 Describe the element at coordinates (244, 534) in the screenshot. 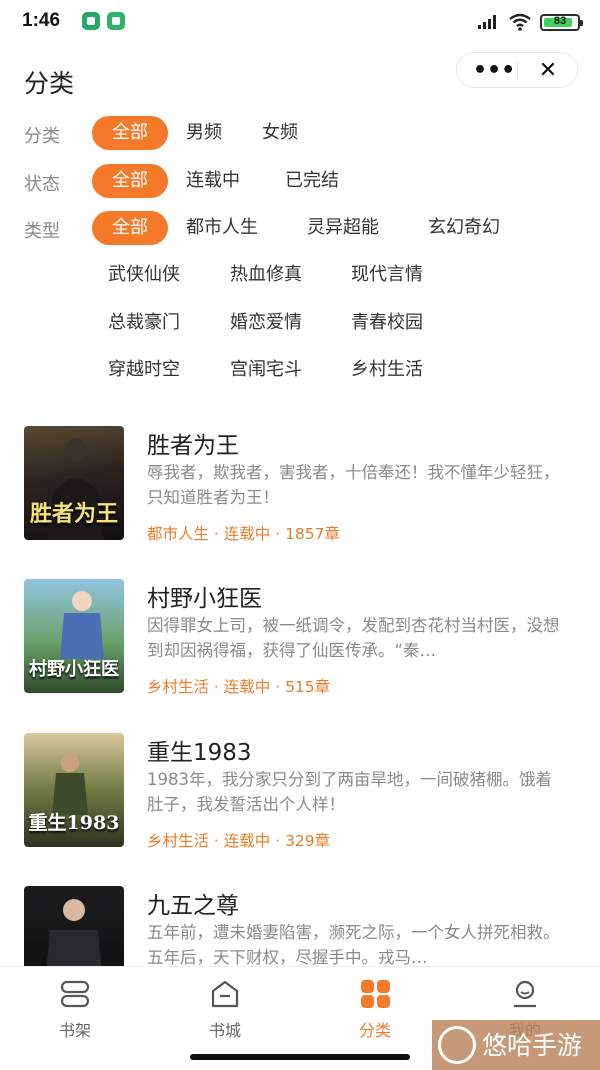

I see `book-meta: 都市人生 · 连载中 · 1857章` at that location.